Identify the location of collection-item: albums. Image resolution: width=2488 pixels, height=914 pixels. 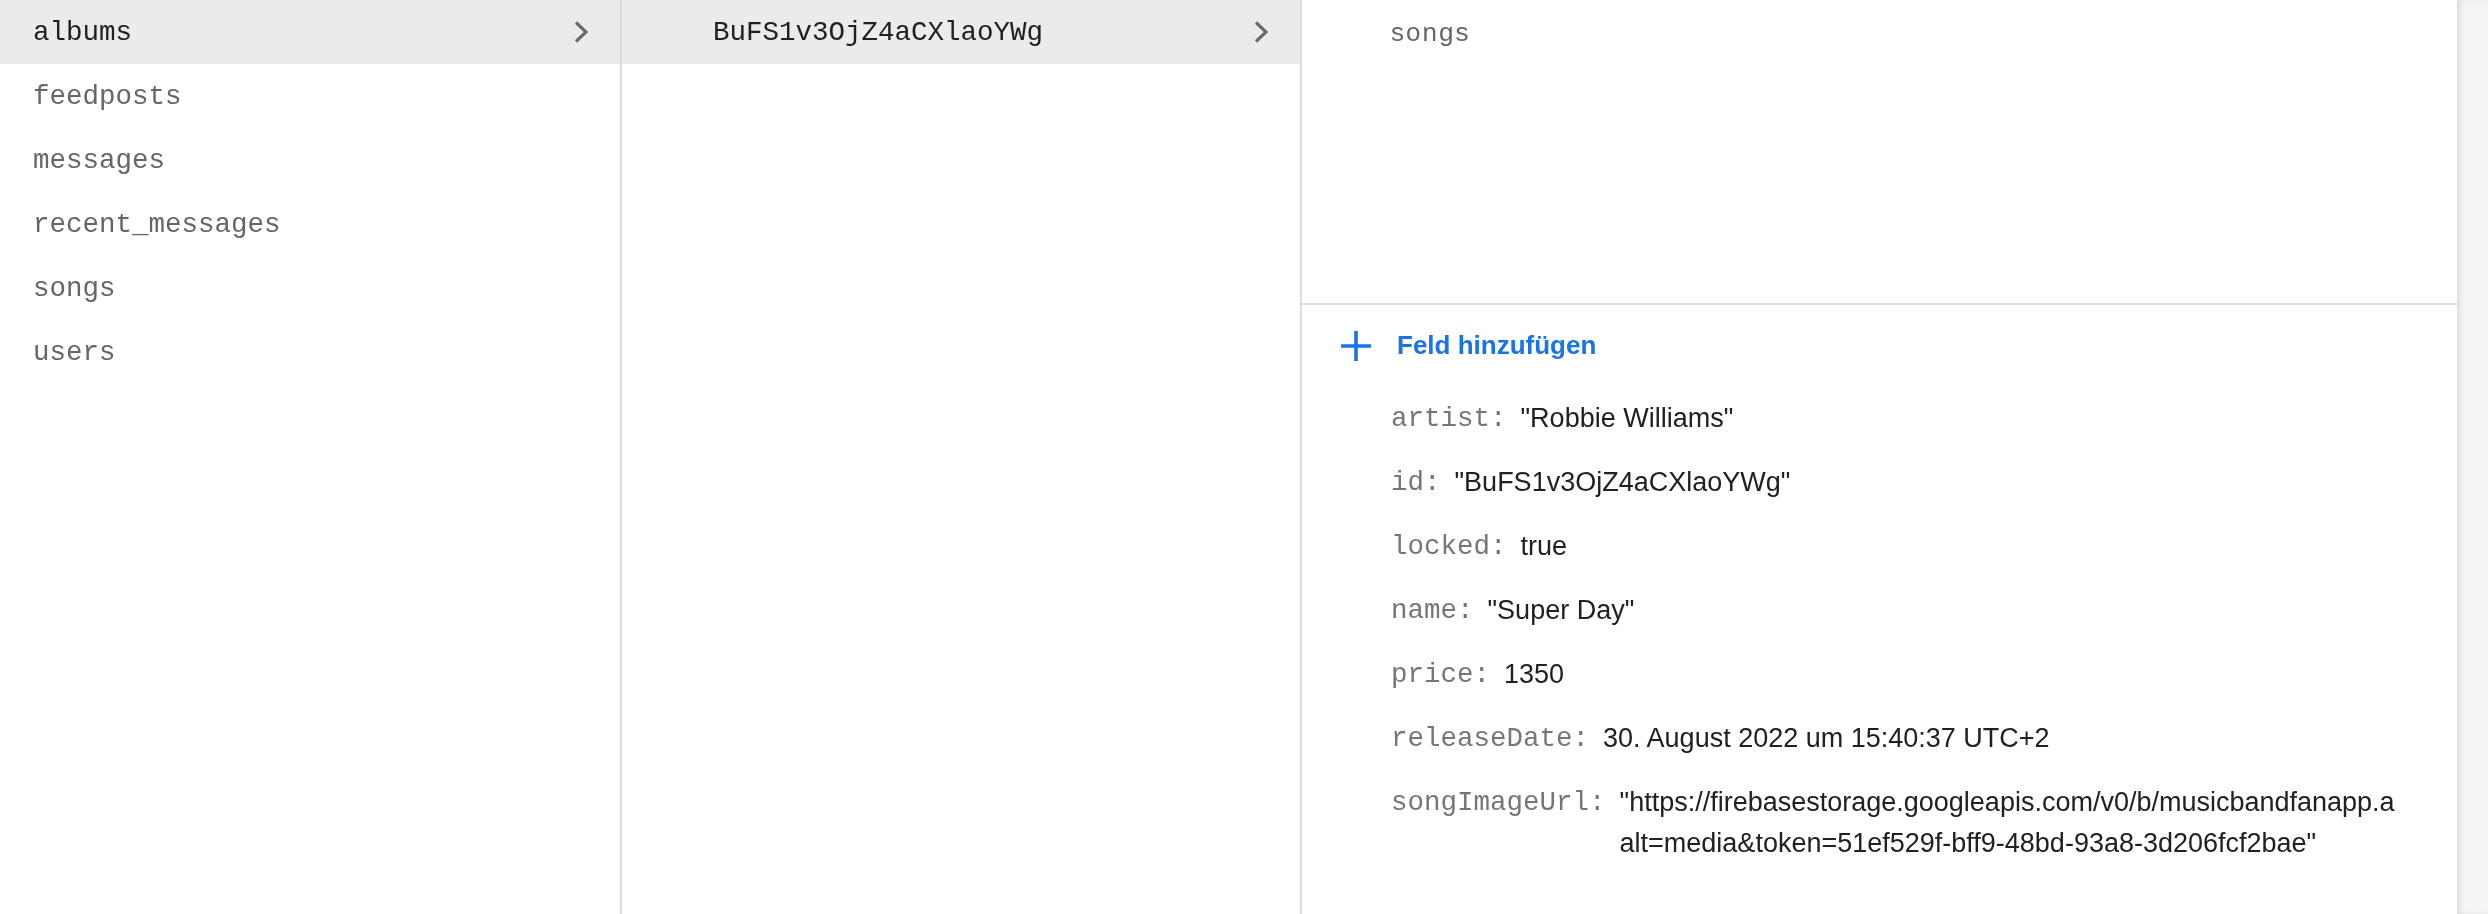
(310, 32).